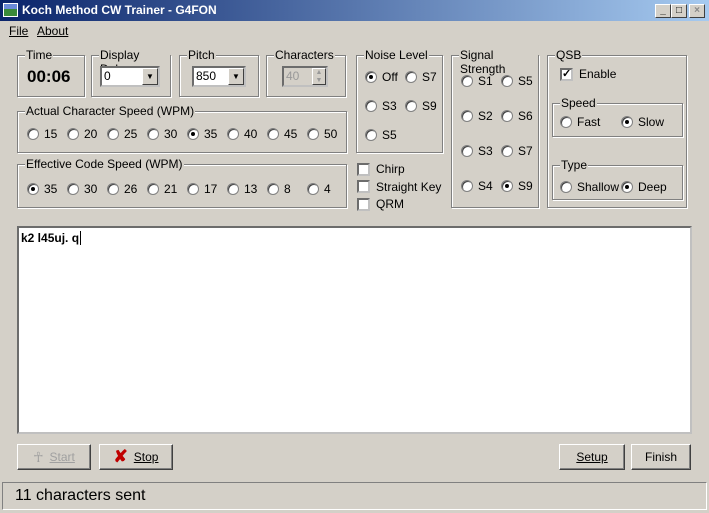 The height and width of the screenshot is (513, 709). I want to click on stop-label: Stop, so click(146, 457).